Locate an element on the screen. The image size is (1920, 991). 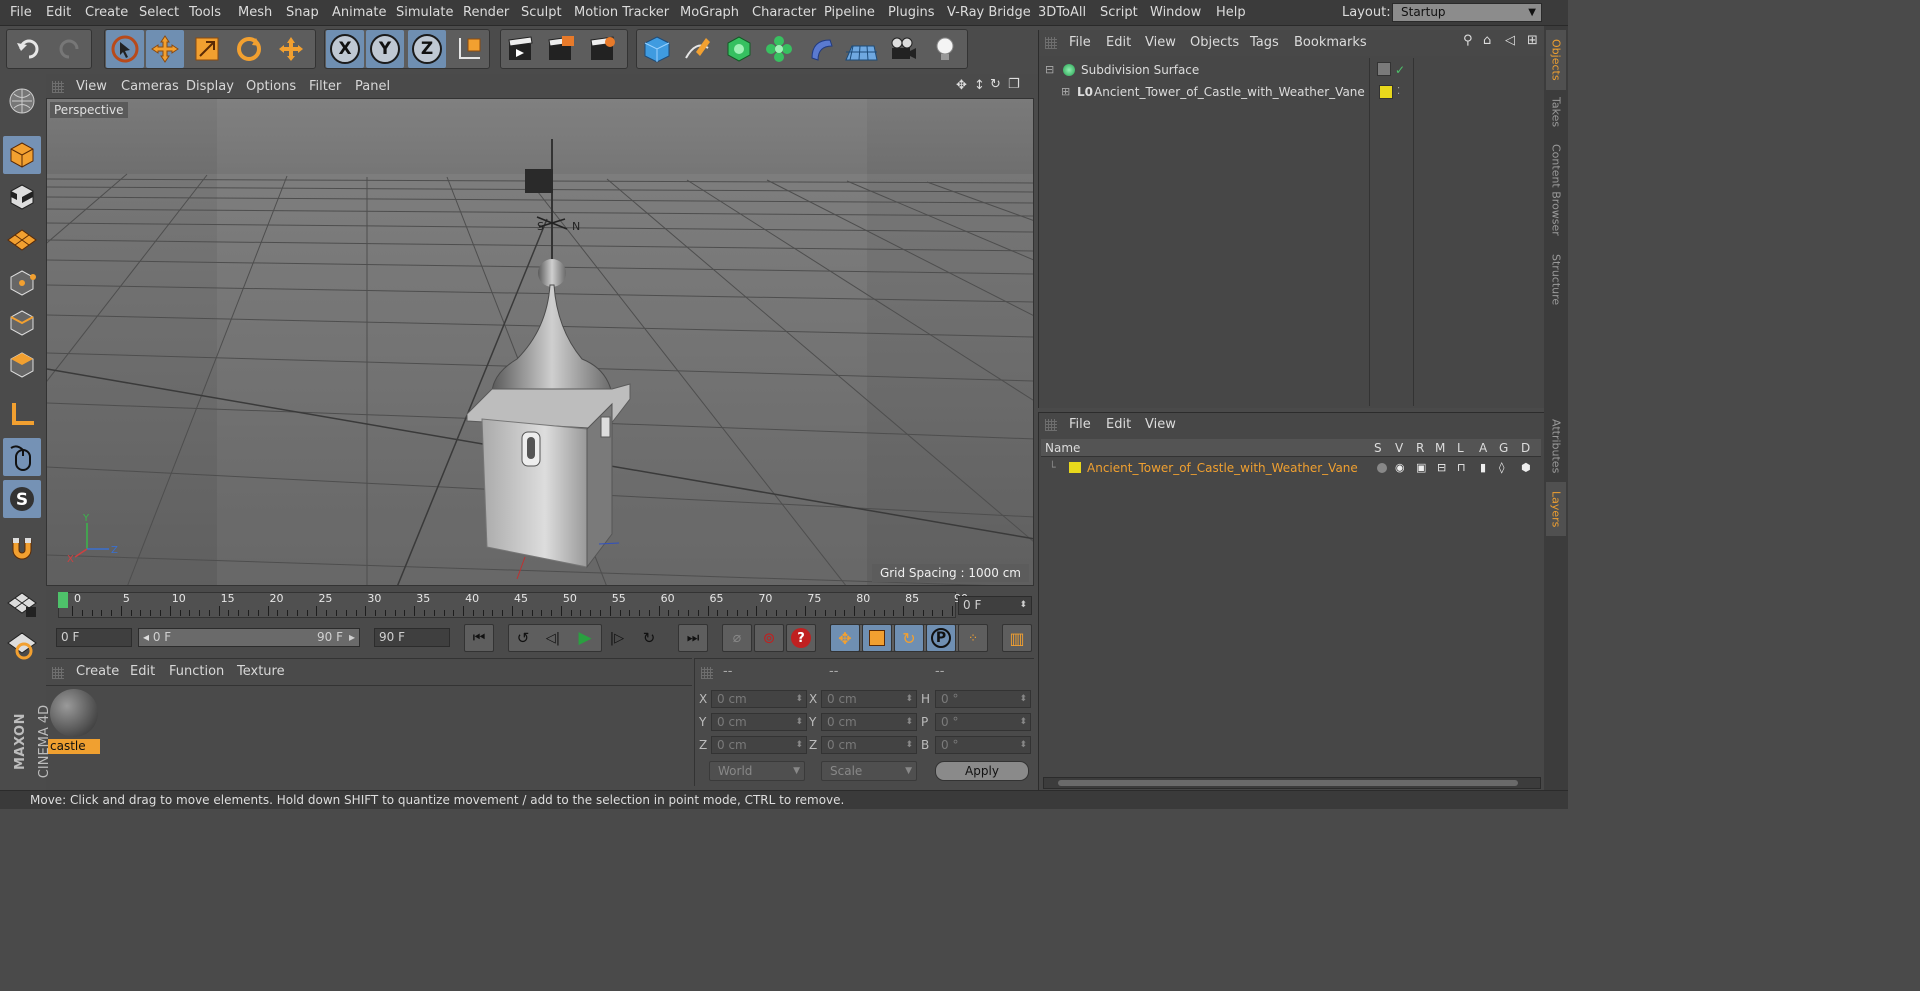
material-menu-function: Function is located at coordinates (196, 671).